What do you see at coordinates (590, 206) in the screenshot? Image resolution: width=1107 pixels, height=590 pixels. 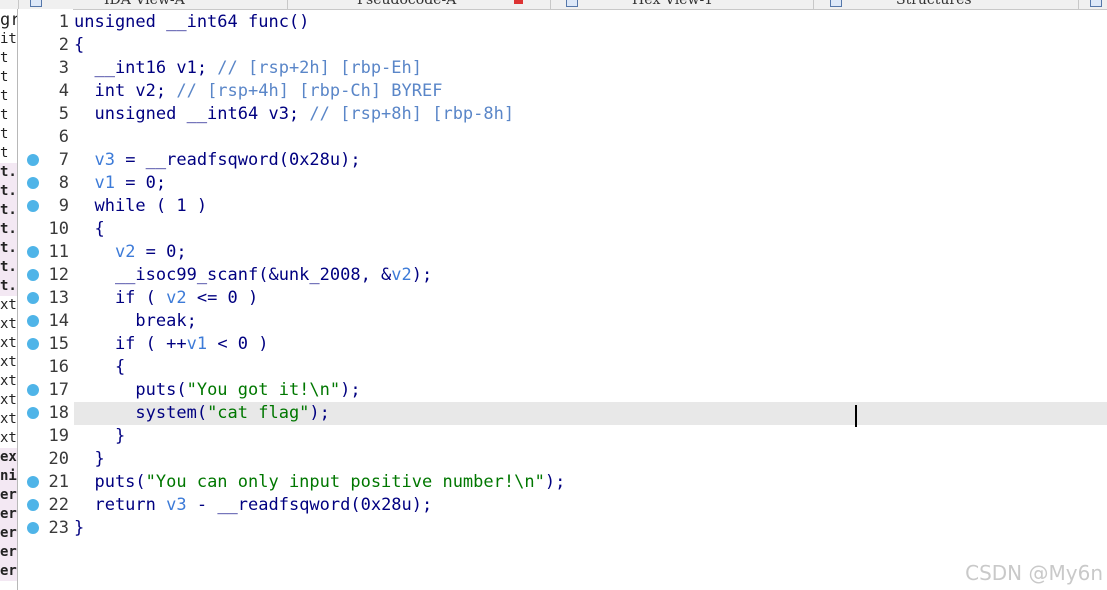 I see `code-line: while ( 1 )` at bounding box center [590, 206].